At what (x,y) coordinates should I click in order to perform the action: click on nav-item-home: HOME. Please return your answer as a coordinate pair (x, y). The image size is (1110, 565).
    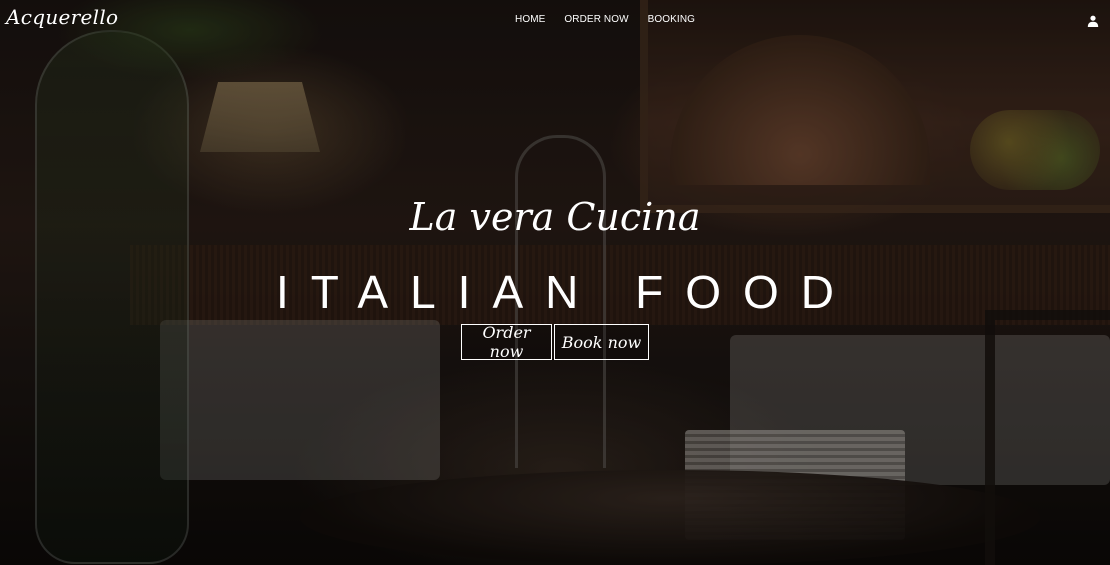
    Looking at the image, I should click on (530, 19).